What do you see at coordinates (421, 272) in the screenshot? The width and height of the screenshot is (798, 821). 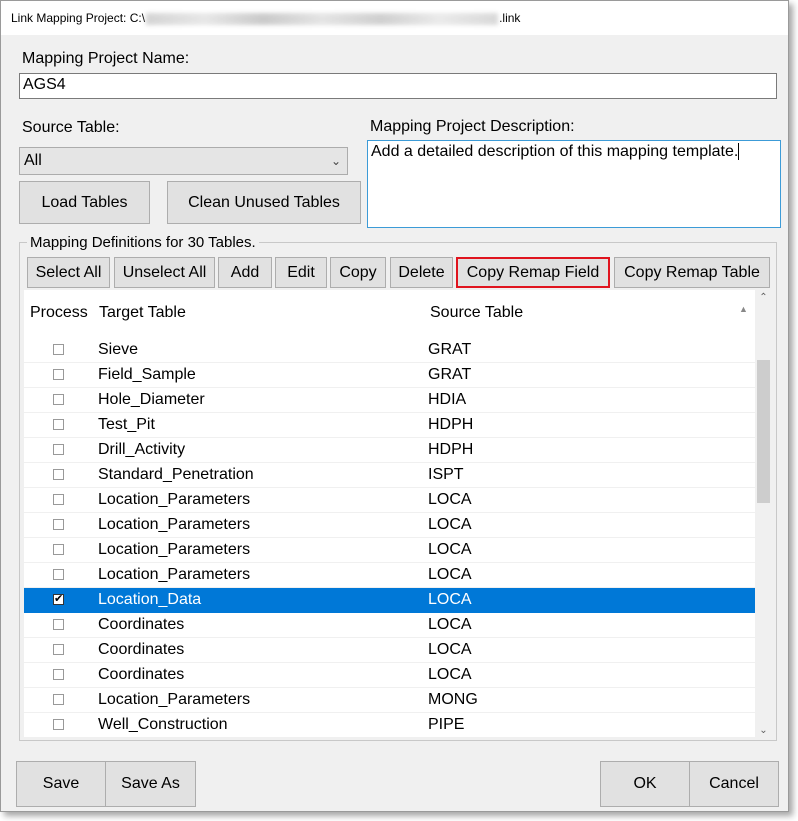 I see `delete-button: Delete` at bounding box center [421, 272].